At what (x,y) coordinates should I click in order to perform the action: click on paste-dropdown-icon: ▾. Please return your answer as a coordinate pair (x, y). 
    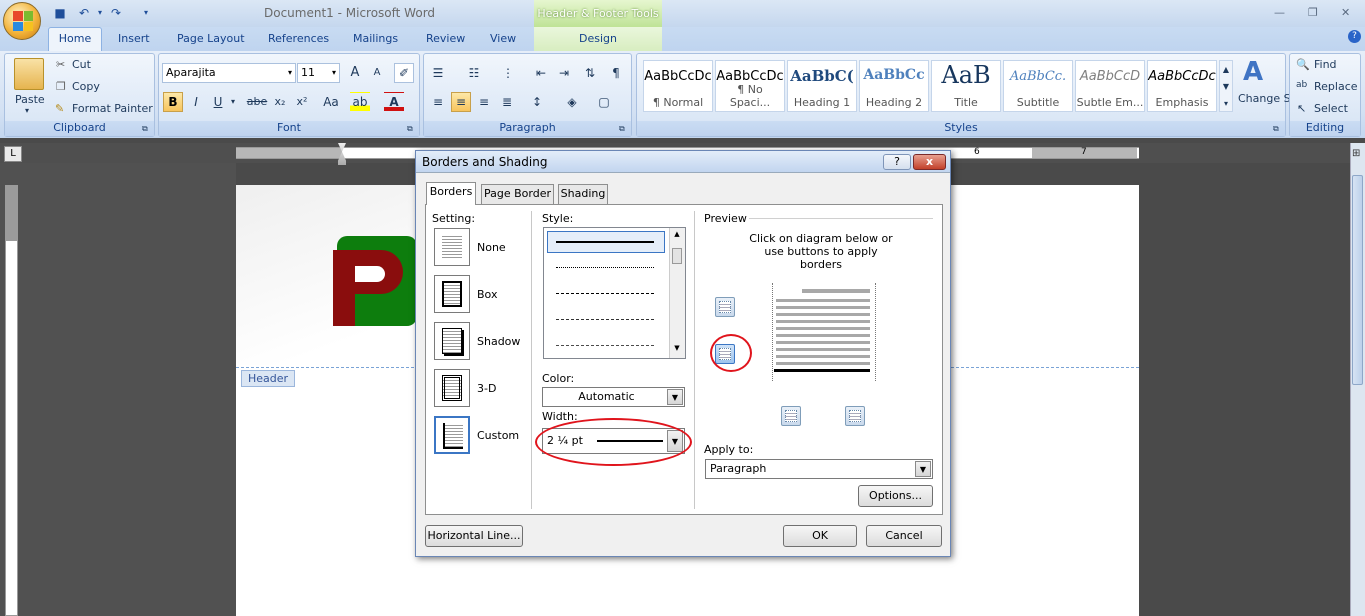
    Looking at the image, I should click on (27, 110).